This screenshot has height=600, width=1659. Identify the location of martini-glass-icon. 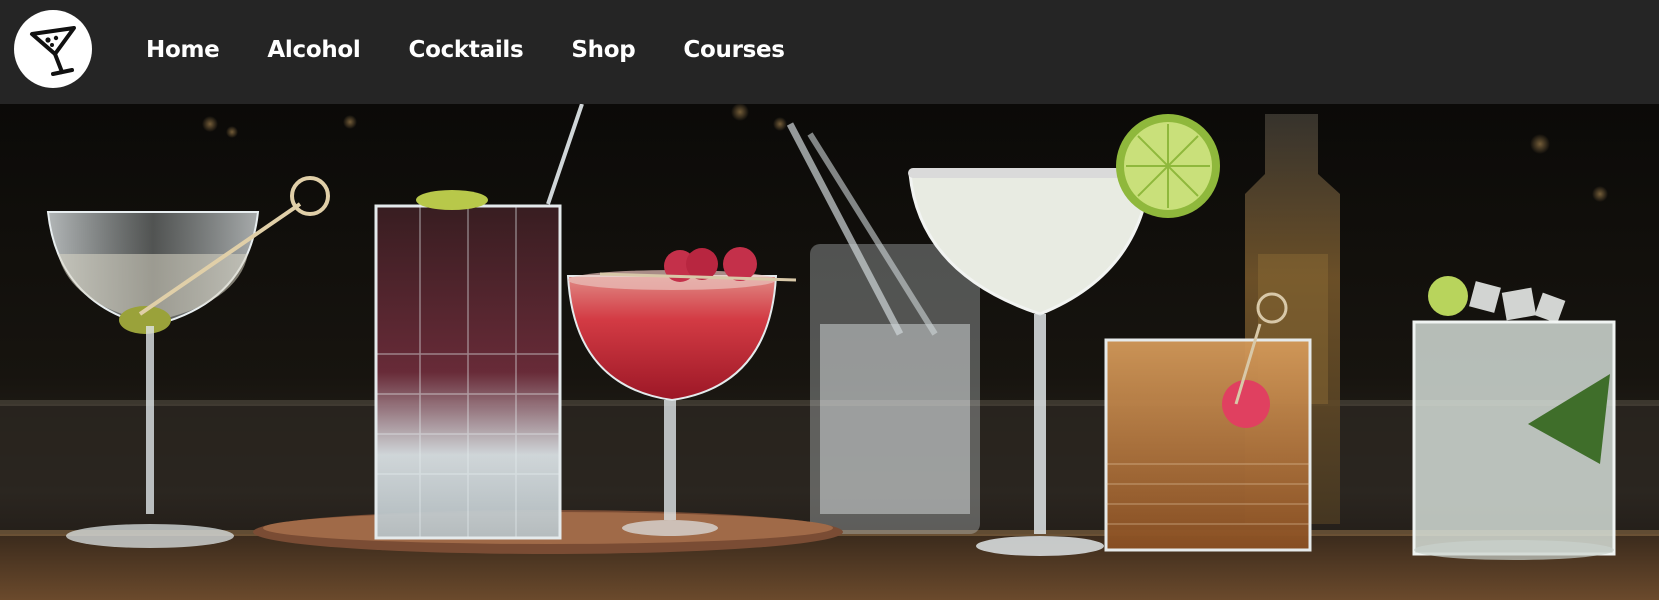
(53, 51).